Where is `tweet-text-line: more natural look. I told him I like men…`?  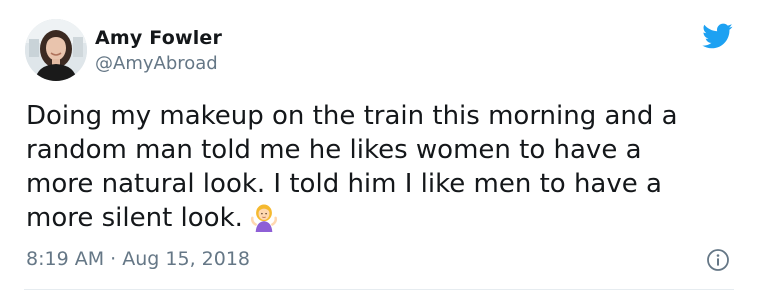
tweet-text-line: more natural look. I told him I like men… is located at coordinates (344, 184).